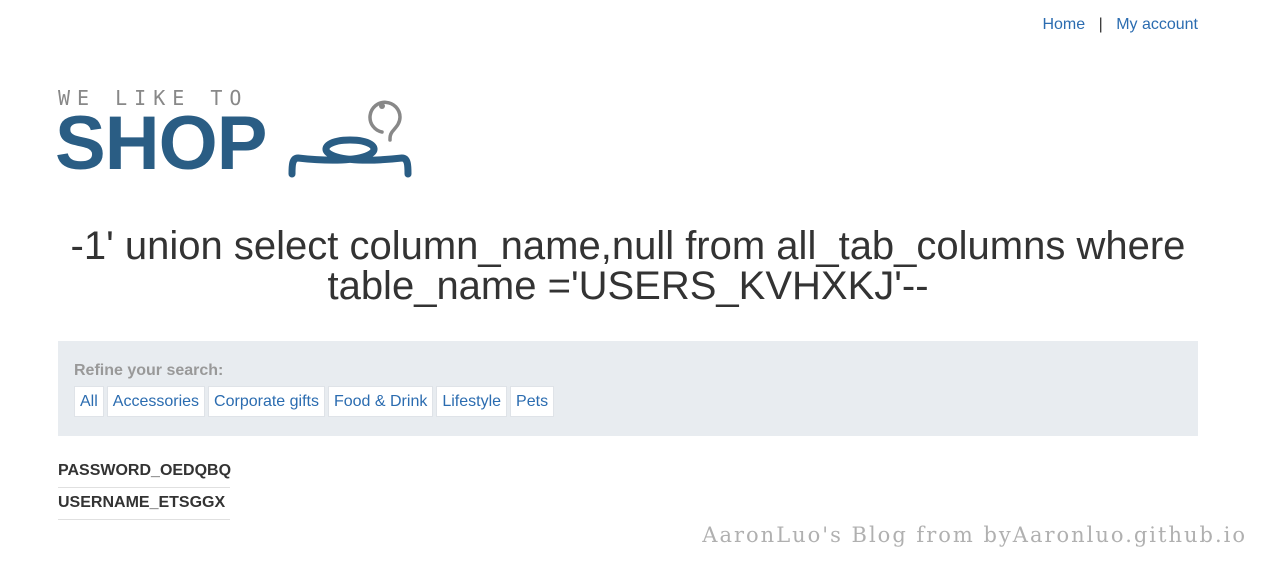  I want to click on my-account-link: My account, so click(1157, 24).